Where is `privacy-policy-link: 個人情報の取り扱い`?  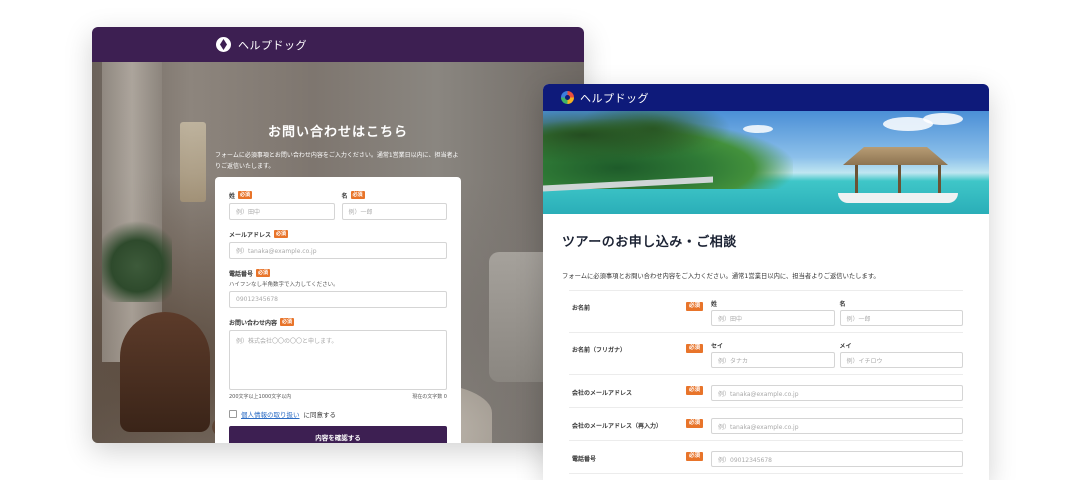 privacy-policy-link: 個人情報の取り扱い is located at coordinates (270, 414).